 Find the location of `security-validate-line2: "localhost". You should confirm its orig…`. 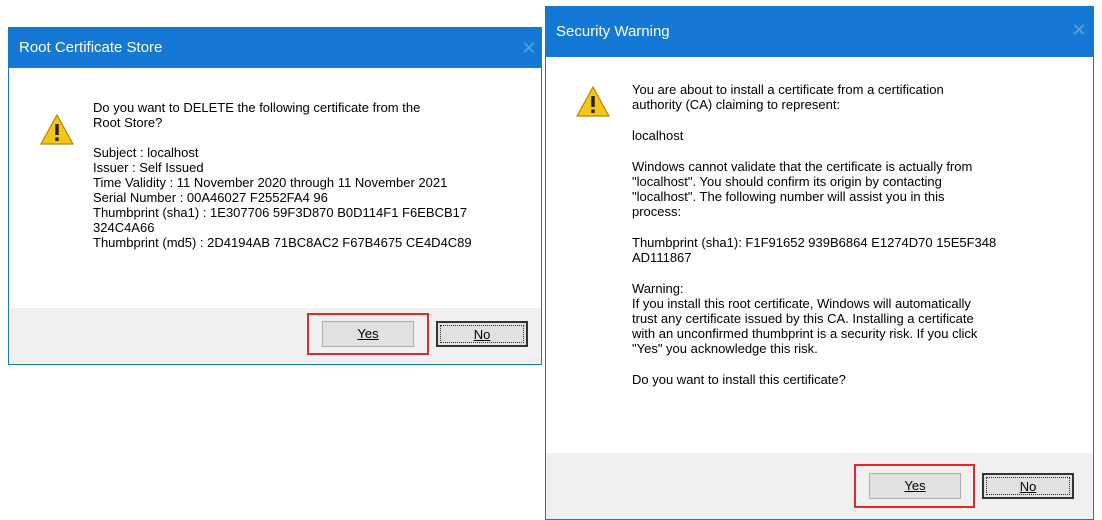

security-validate-line2: "localhost". You should confirm its orig… is located at coordinates (787, 181).